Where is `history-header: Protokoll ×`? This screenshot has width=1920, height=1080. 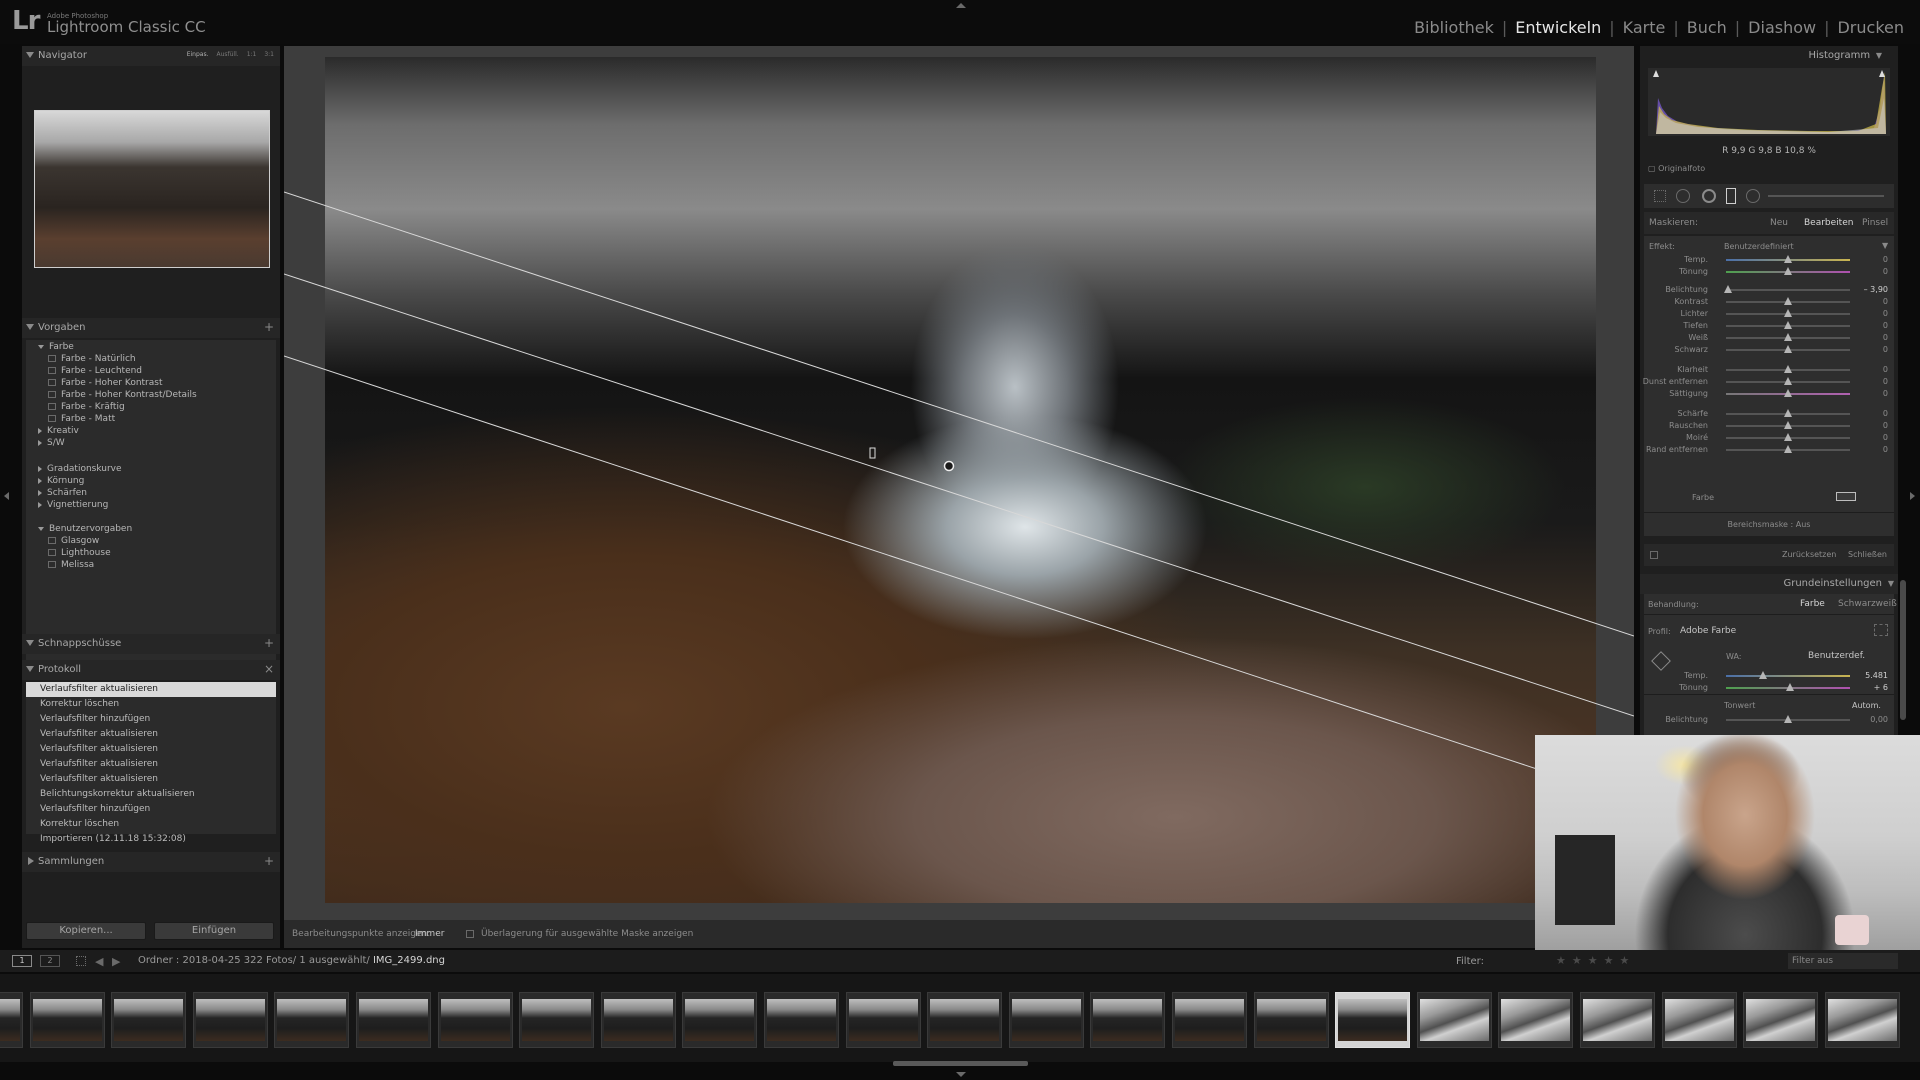 history-header: Protokoll × is located at coordinates (151, 670).